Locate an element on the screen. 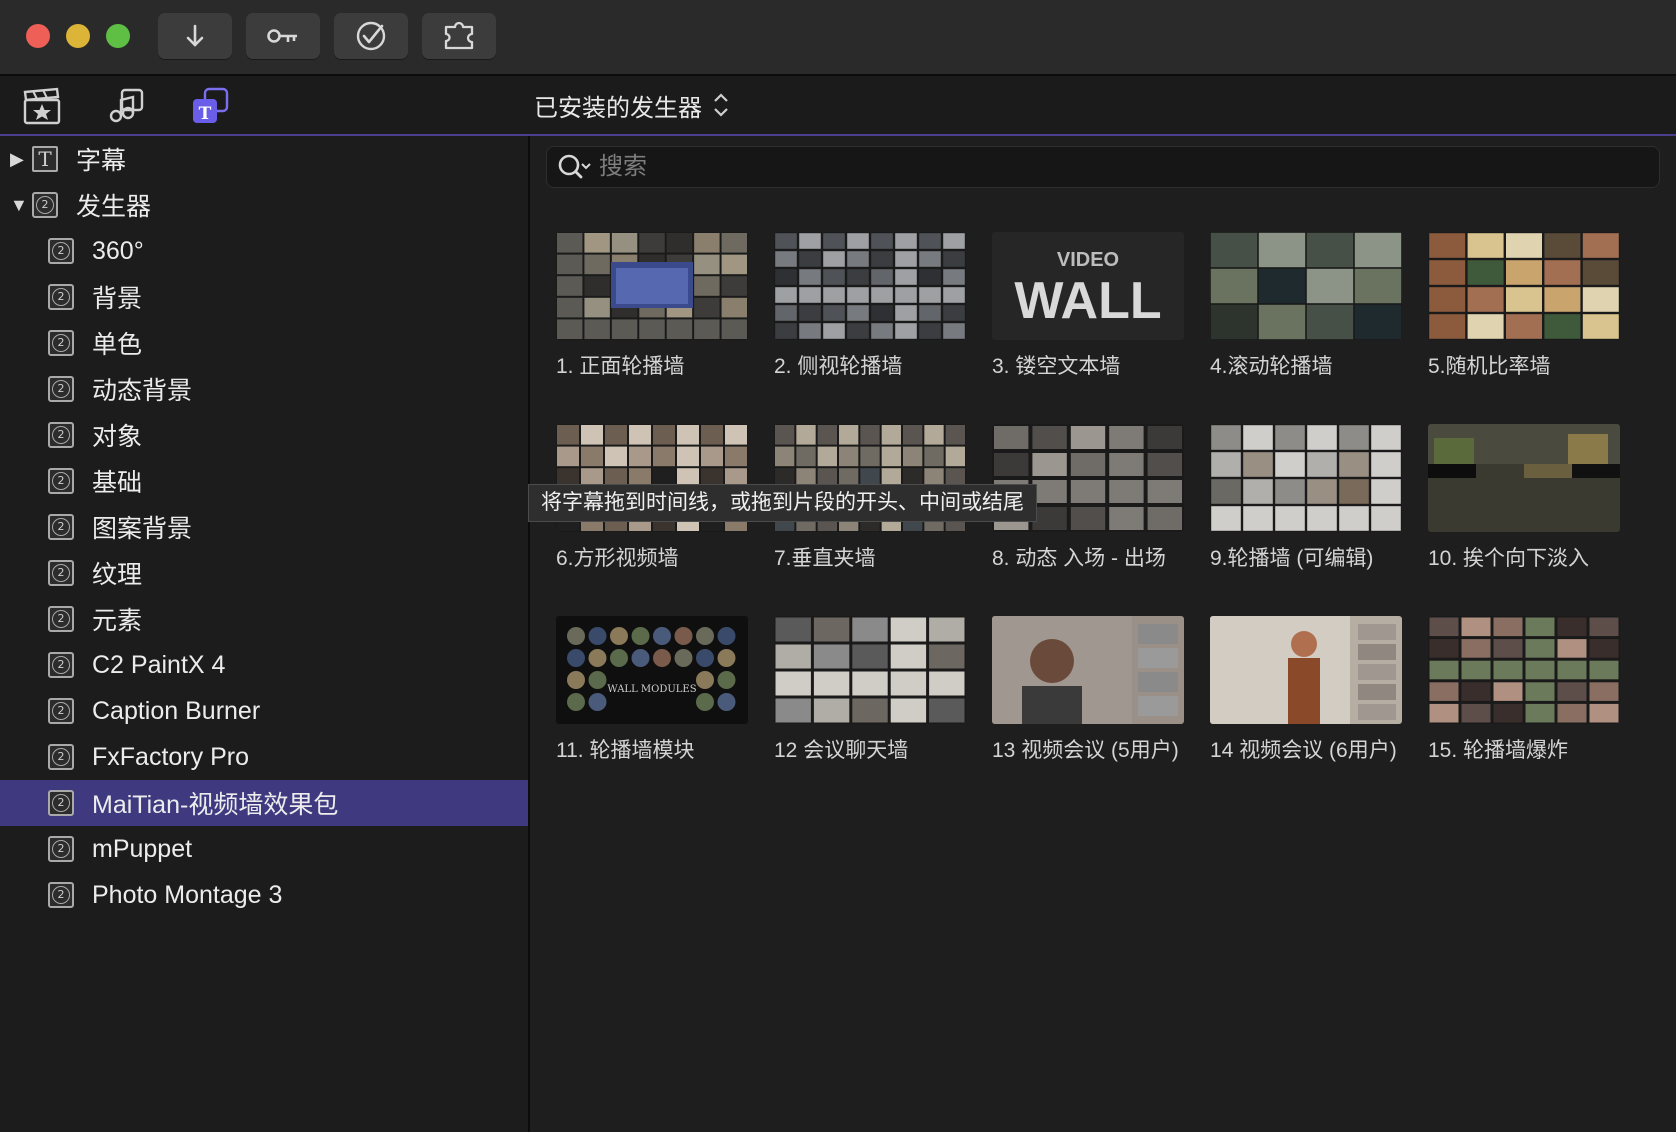 This screenshot has width=1676, height=1132. sidebar-item-label: Photo Montage 3 is located at coordinates (187, 894).